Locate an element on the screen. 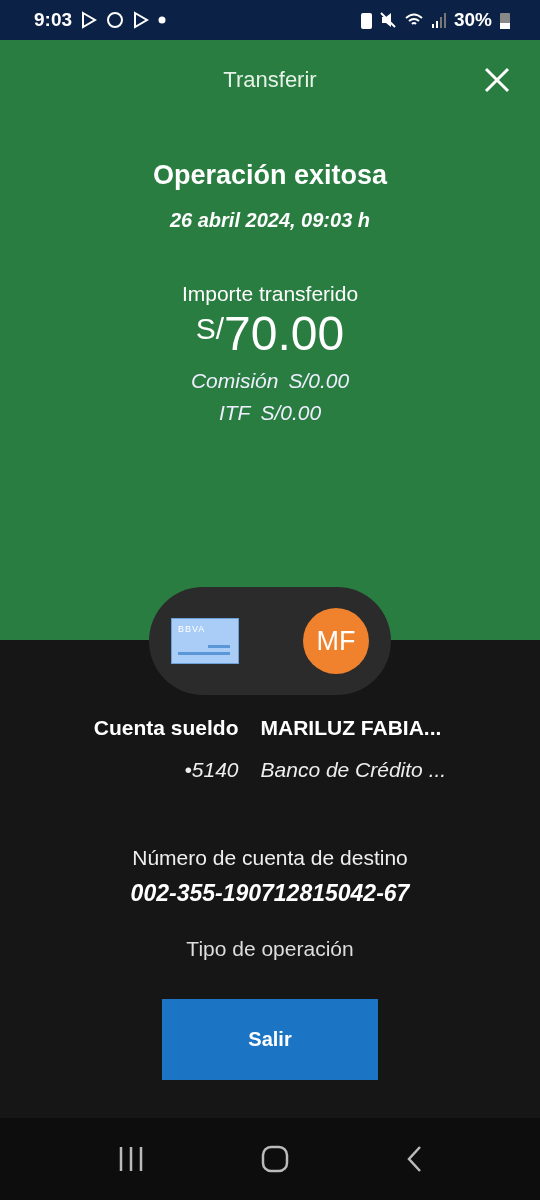 The width and height of the screenshot is (540, 1200). close-button is located at coordinates (497, 80).